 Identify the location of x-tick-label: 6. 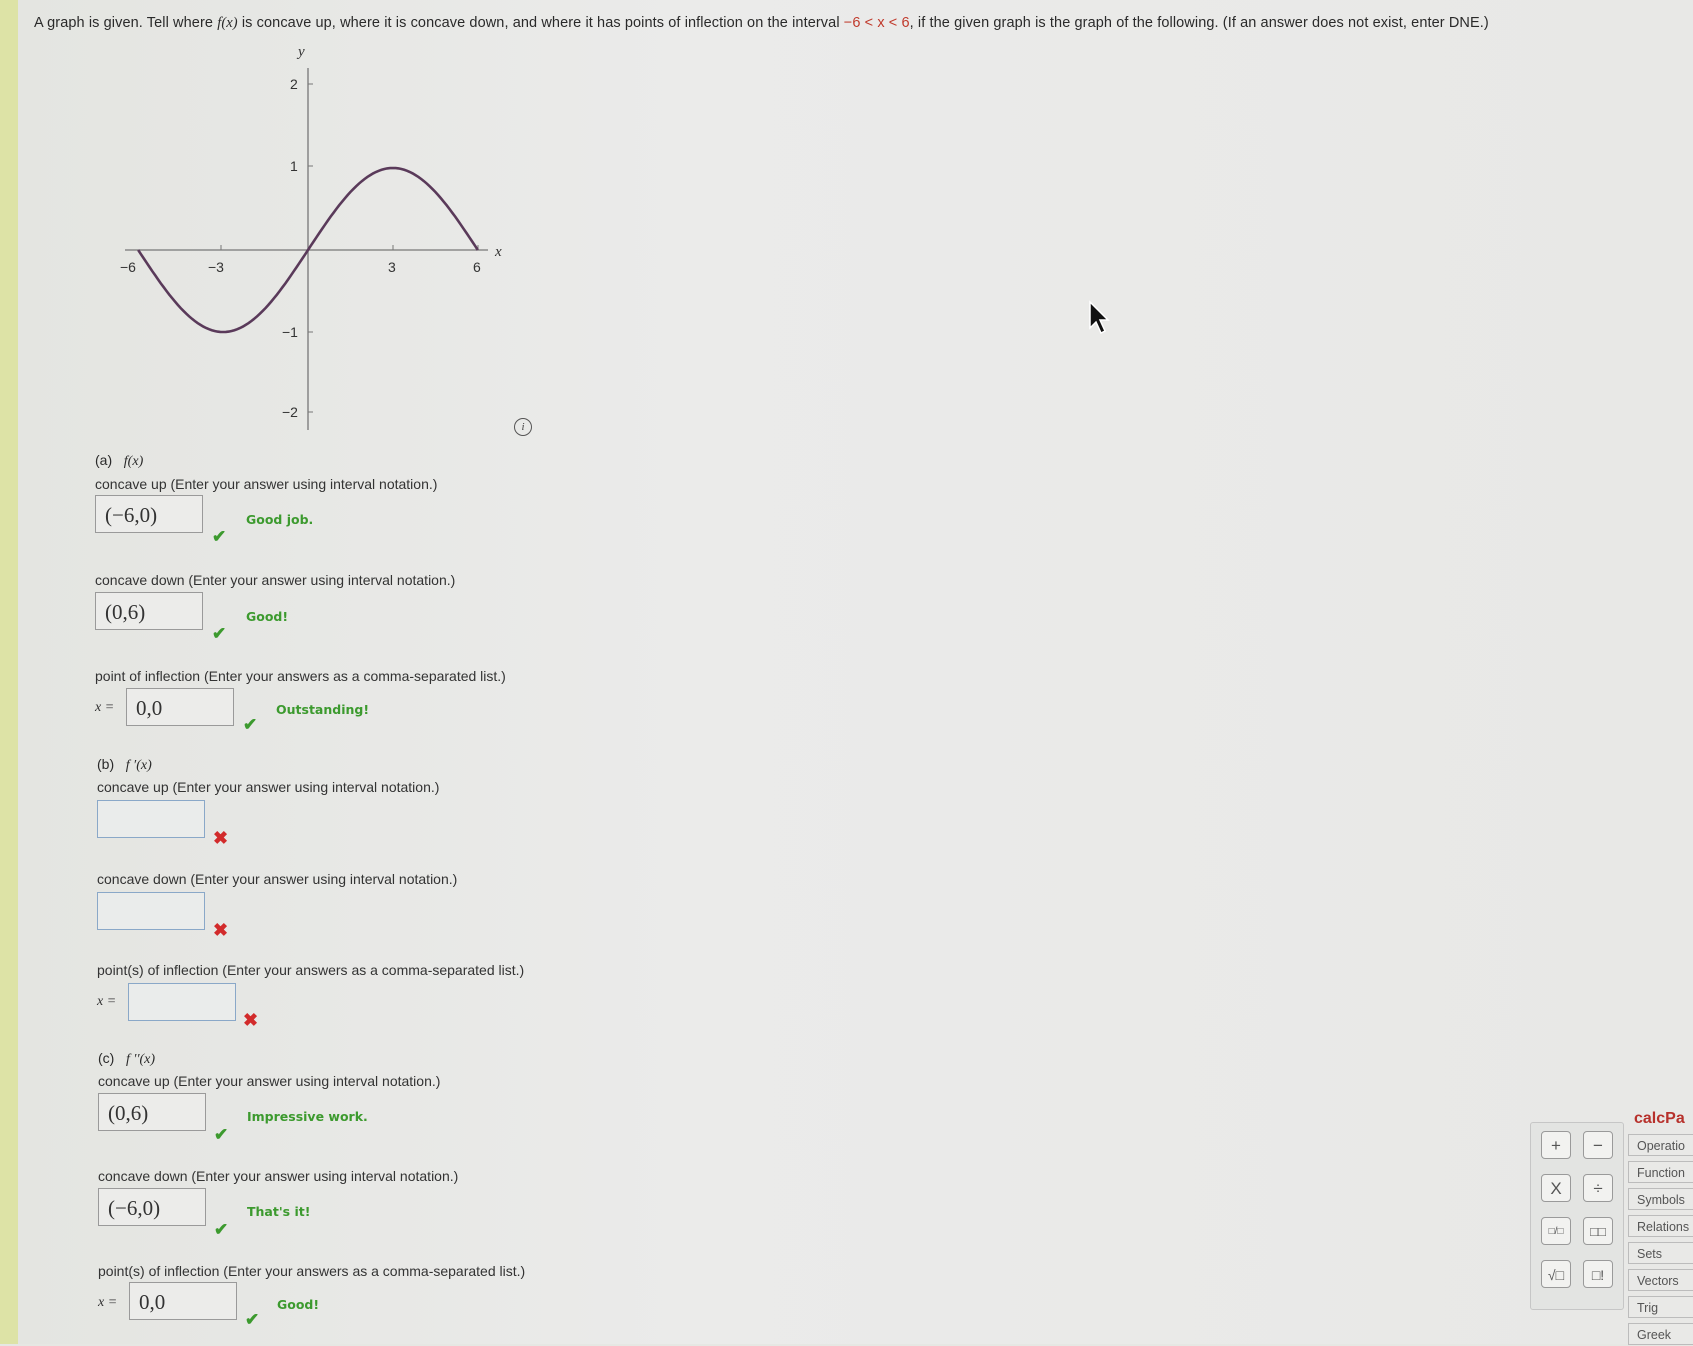
(477, 267).